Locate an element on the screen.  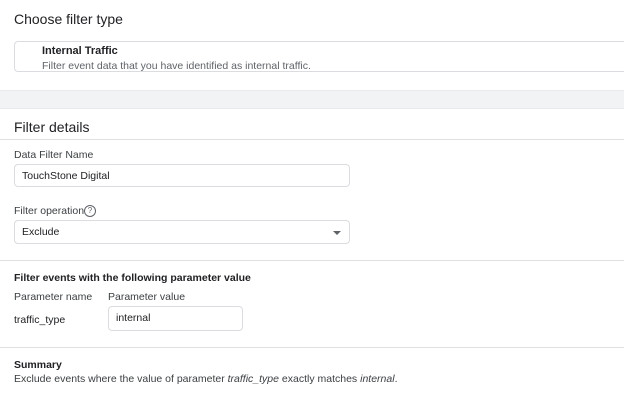
summary-param: traffic_type is located at coordinates (253, 379).